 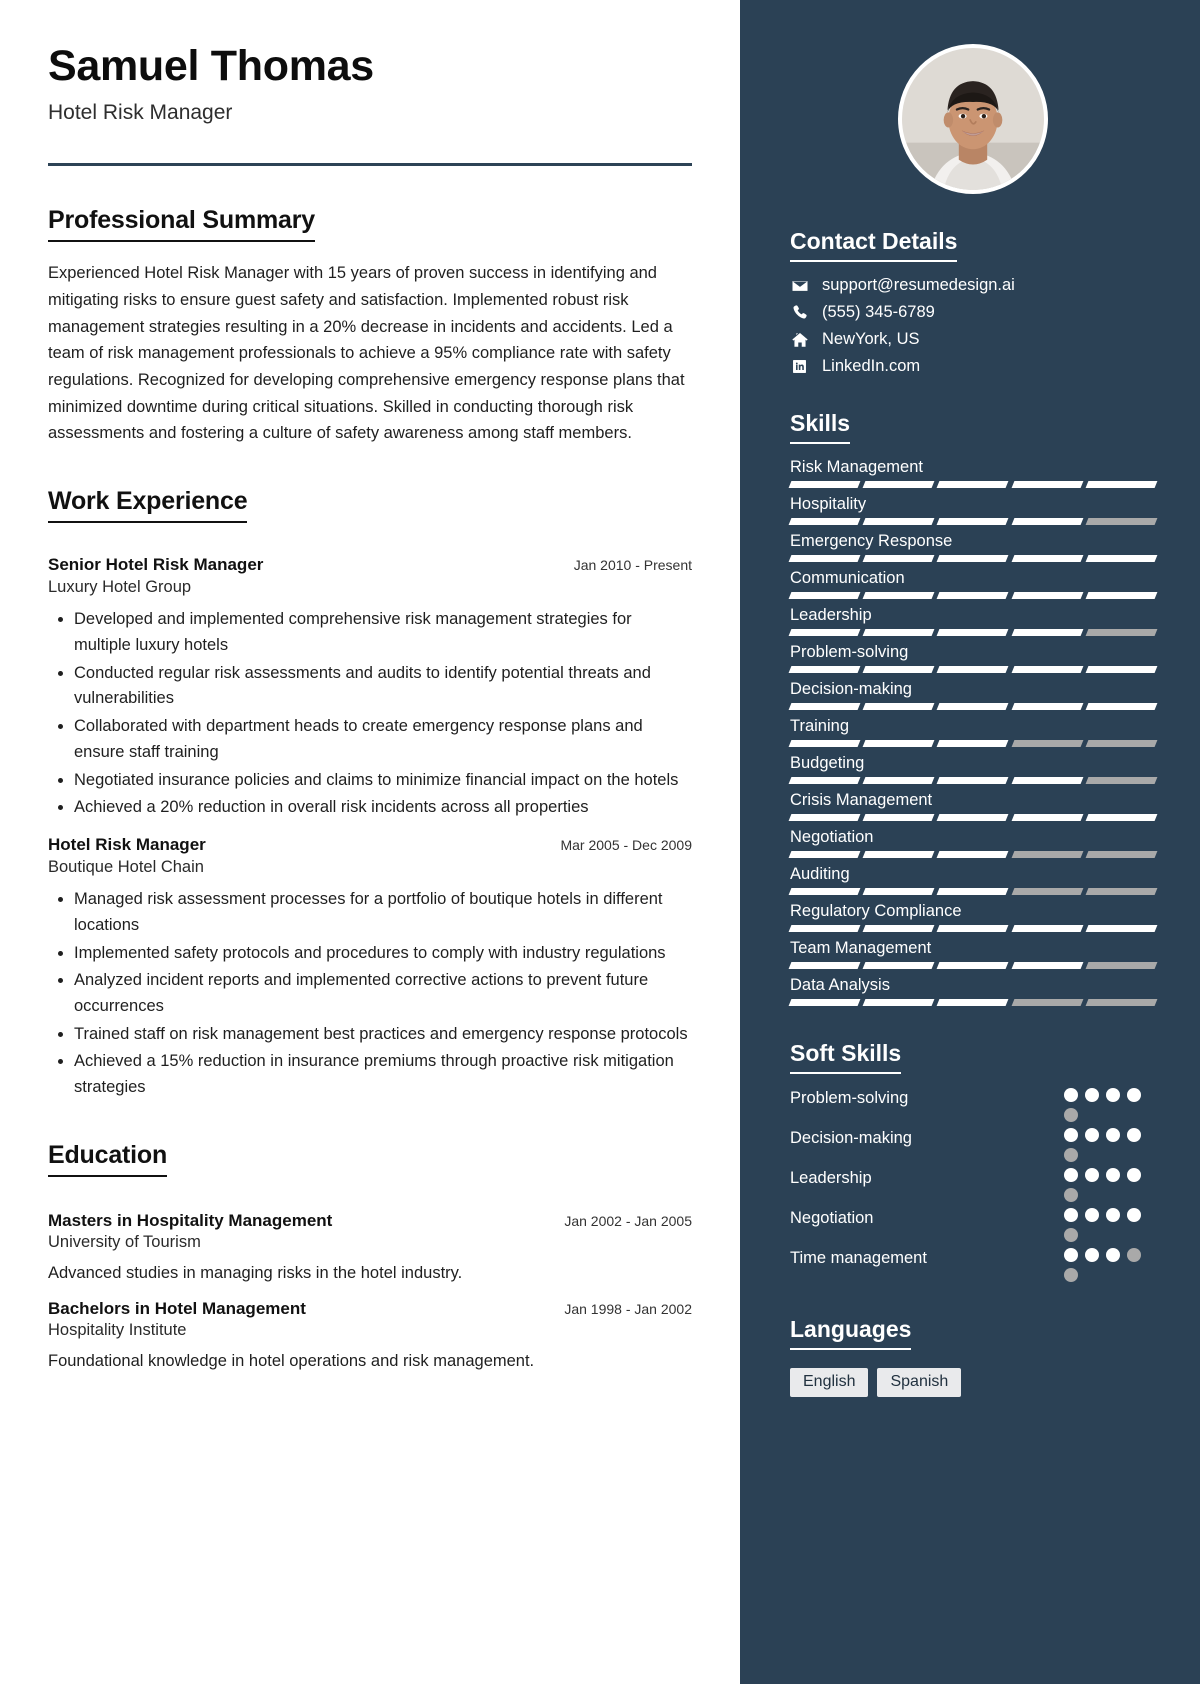 What do you see at coordinates (973, 119) in the screenshot?
I see `avatar` at bounding box center [973, 119].